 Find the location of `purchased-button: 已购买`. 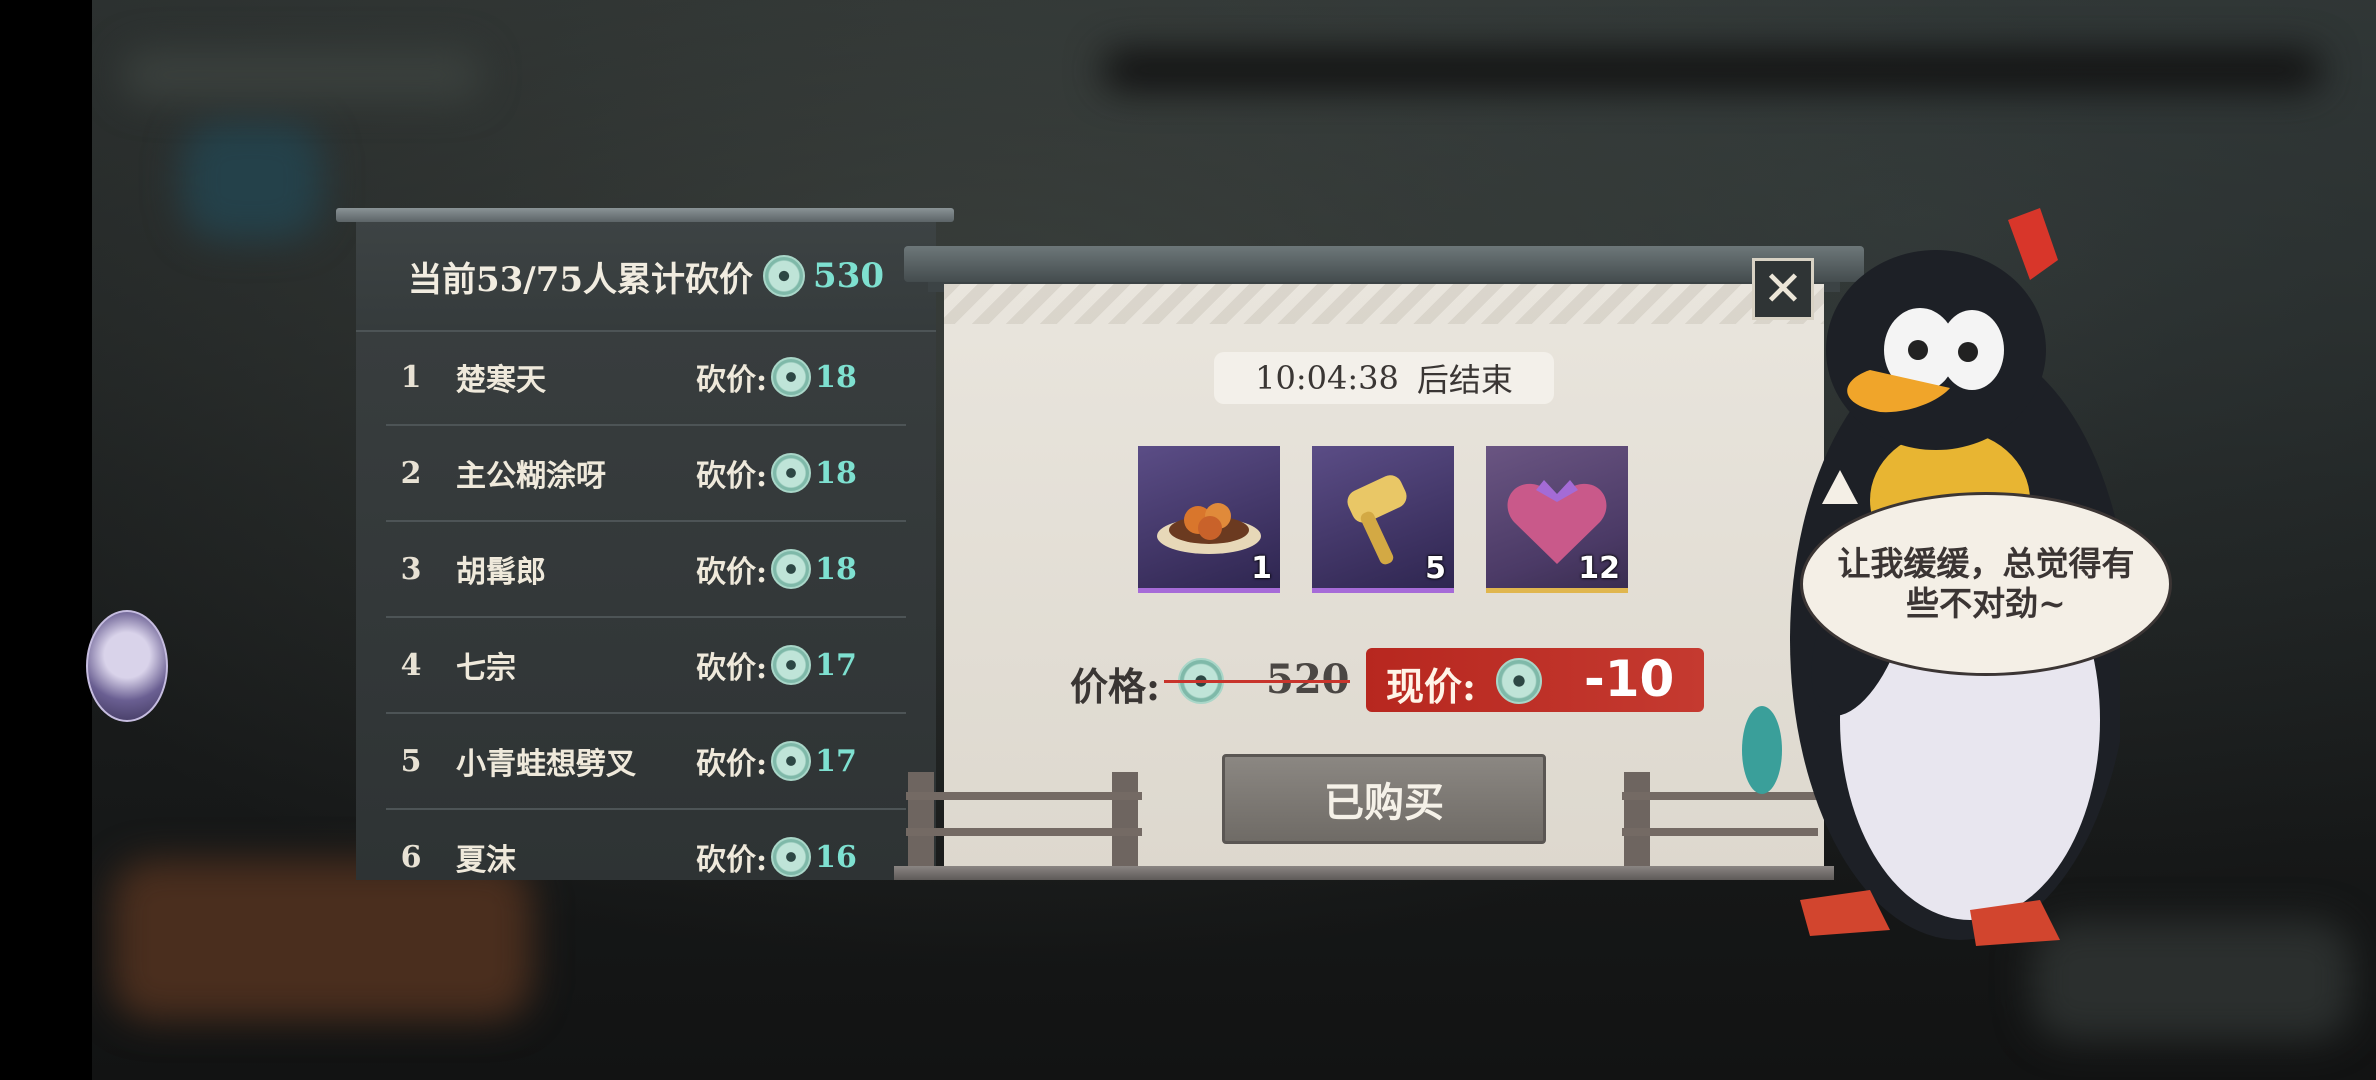

purchased-button: 已购买 is located at coordinates (1384, 799).